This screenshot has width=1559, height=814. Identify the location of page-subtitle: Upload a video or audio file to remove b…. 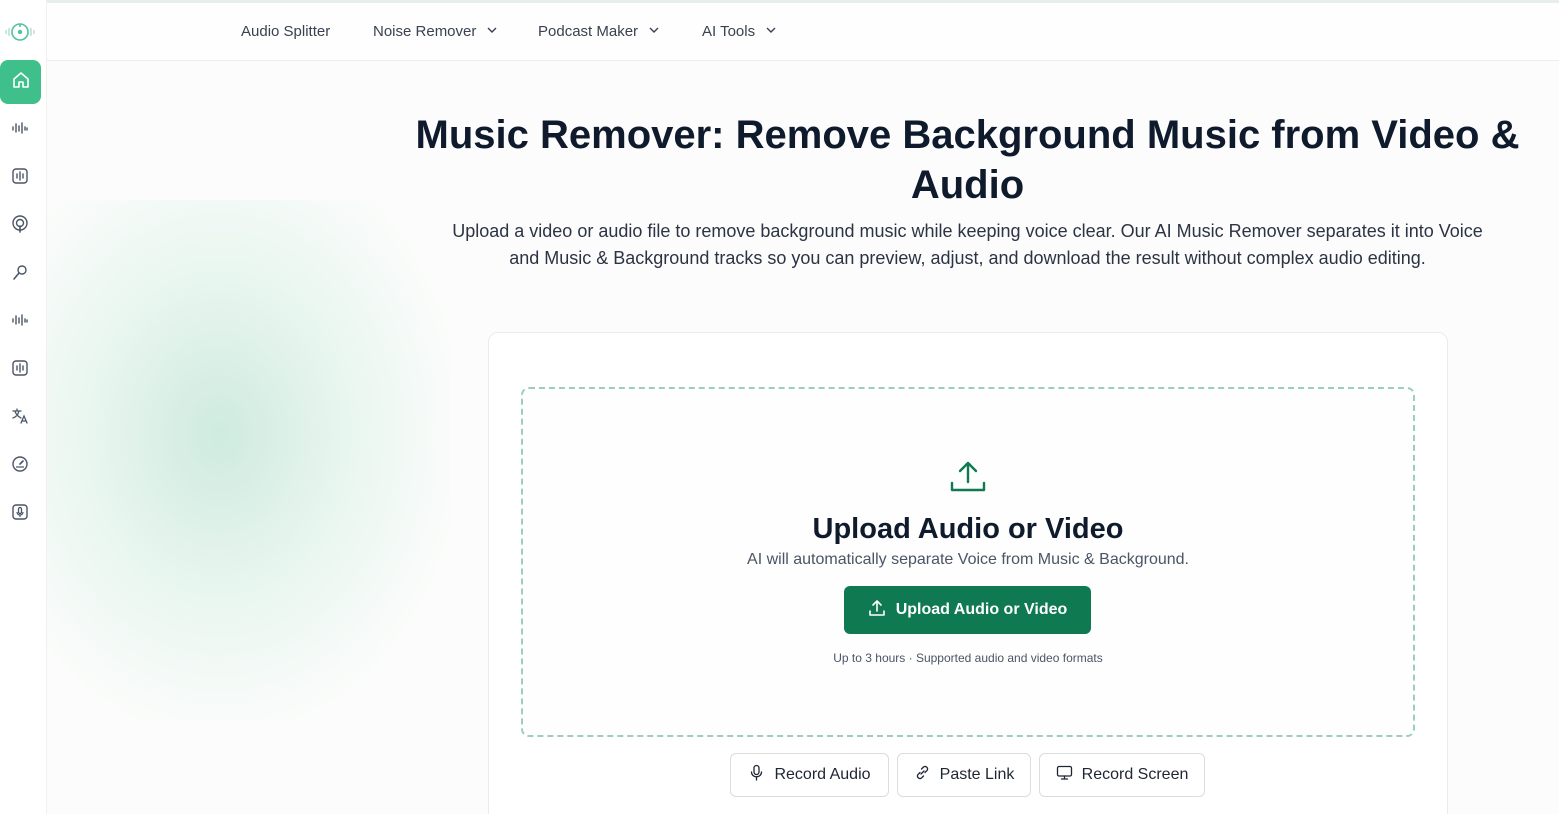
(967, 244).